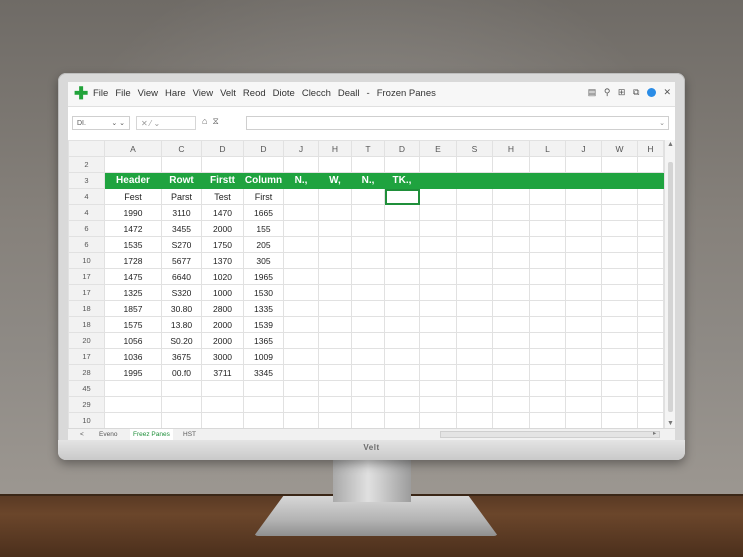 This screenshot has width=743, height=557. Describe the element at coordinates (222, 340) in the screenshot. I see `cell: 2000` at that location.